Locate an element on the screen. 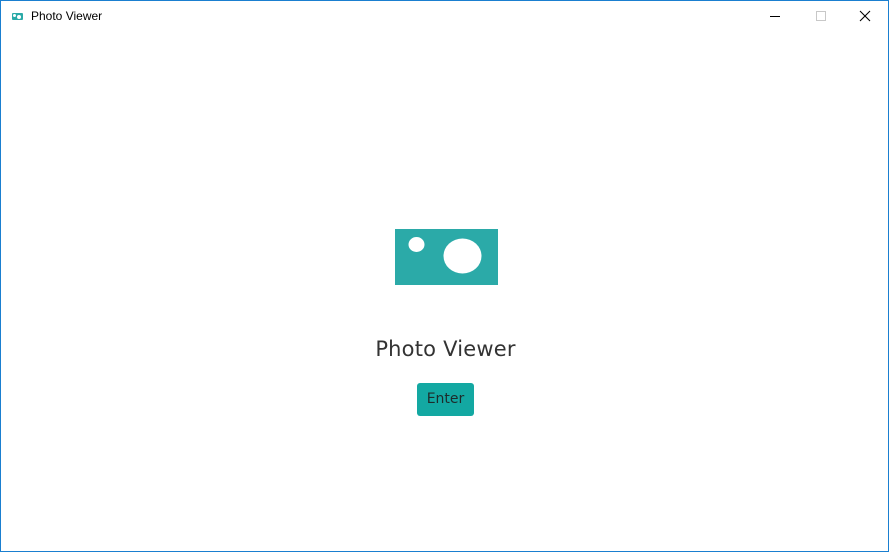 This screenshot has height=552, width=889. enter-button: Enter is located at coordinates (445, 399).